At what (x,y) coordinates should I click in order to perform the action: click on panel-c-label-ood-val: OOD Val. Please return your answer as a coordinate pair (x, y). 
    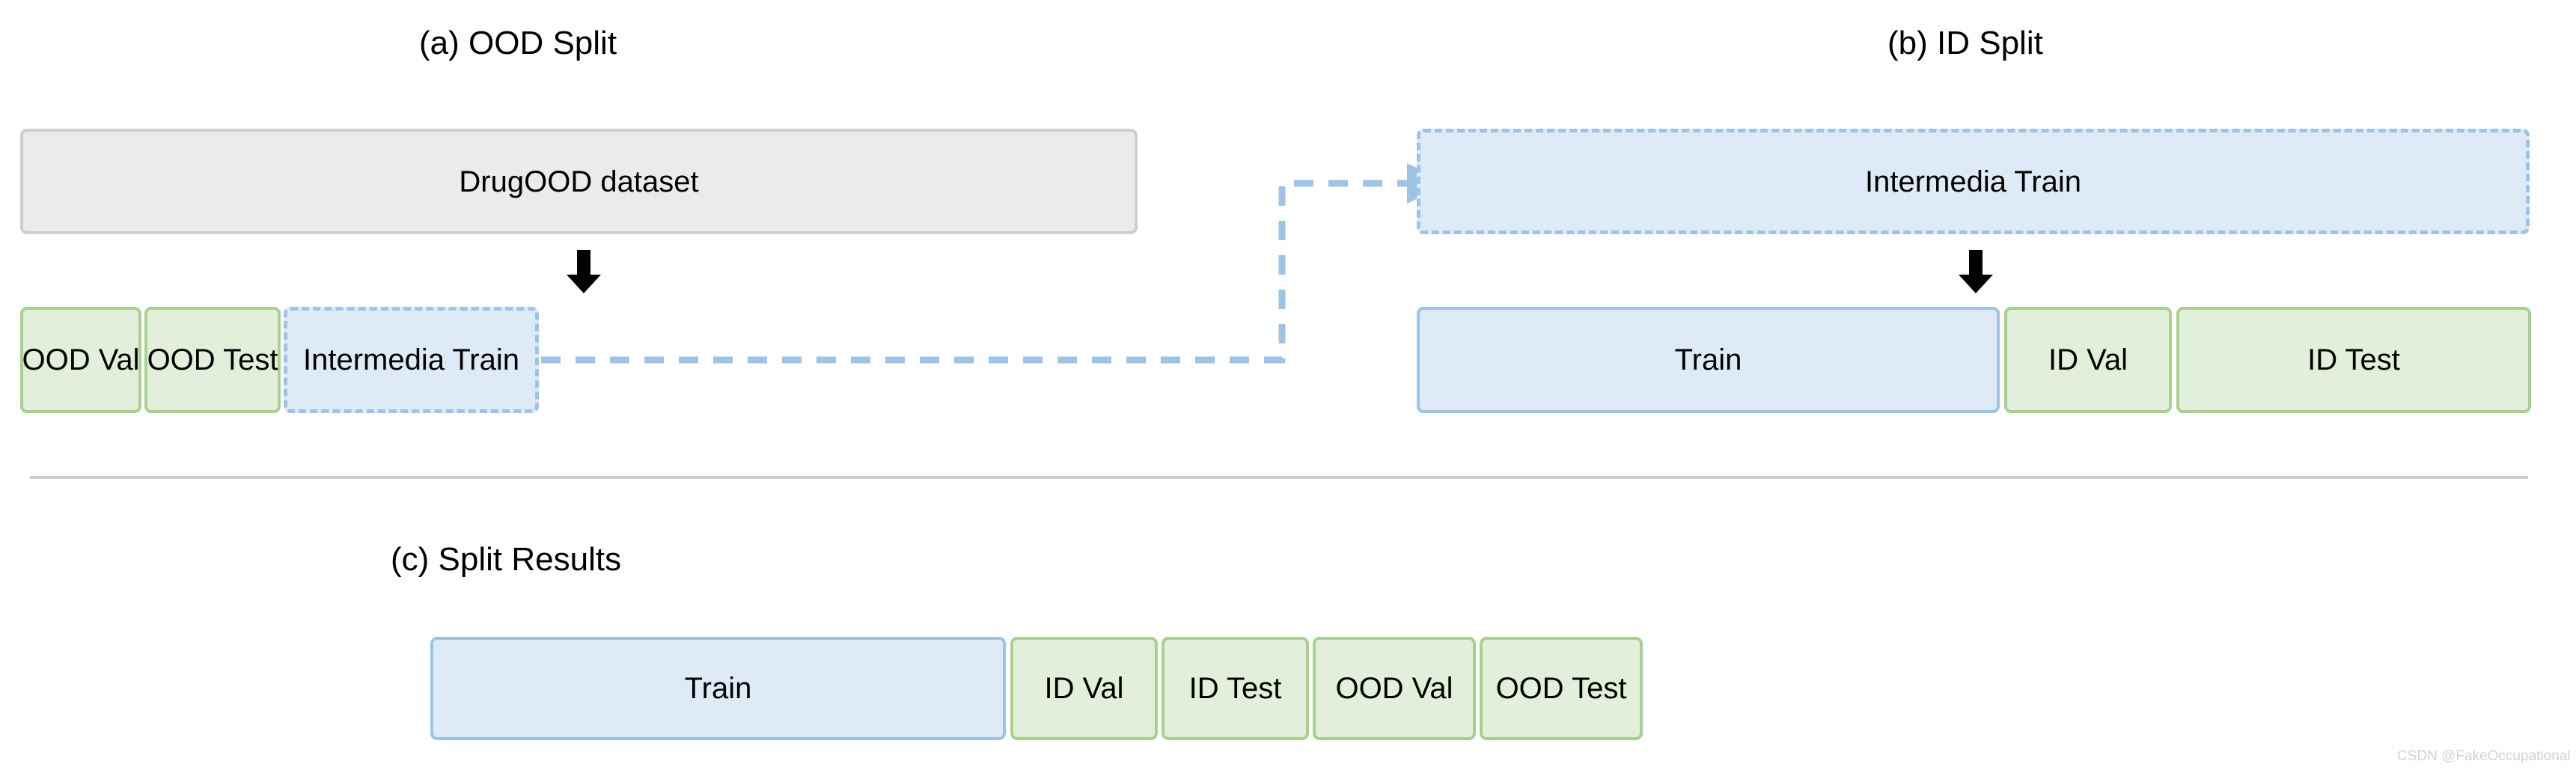
    Looking at the image, I should click on (1394, 688).